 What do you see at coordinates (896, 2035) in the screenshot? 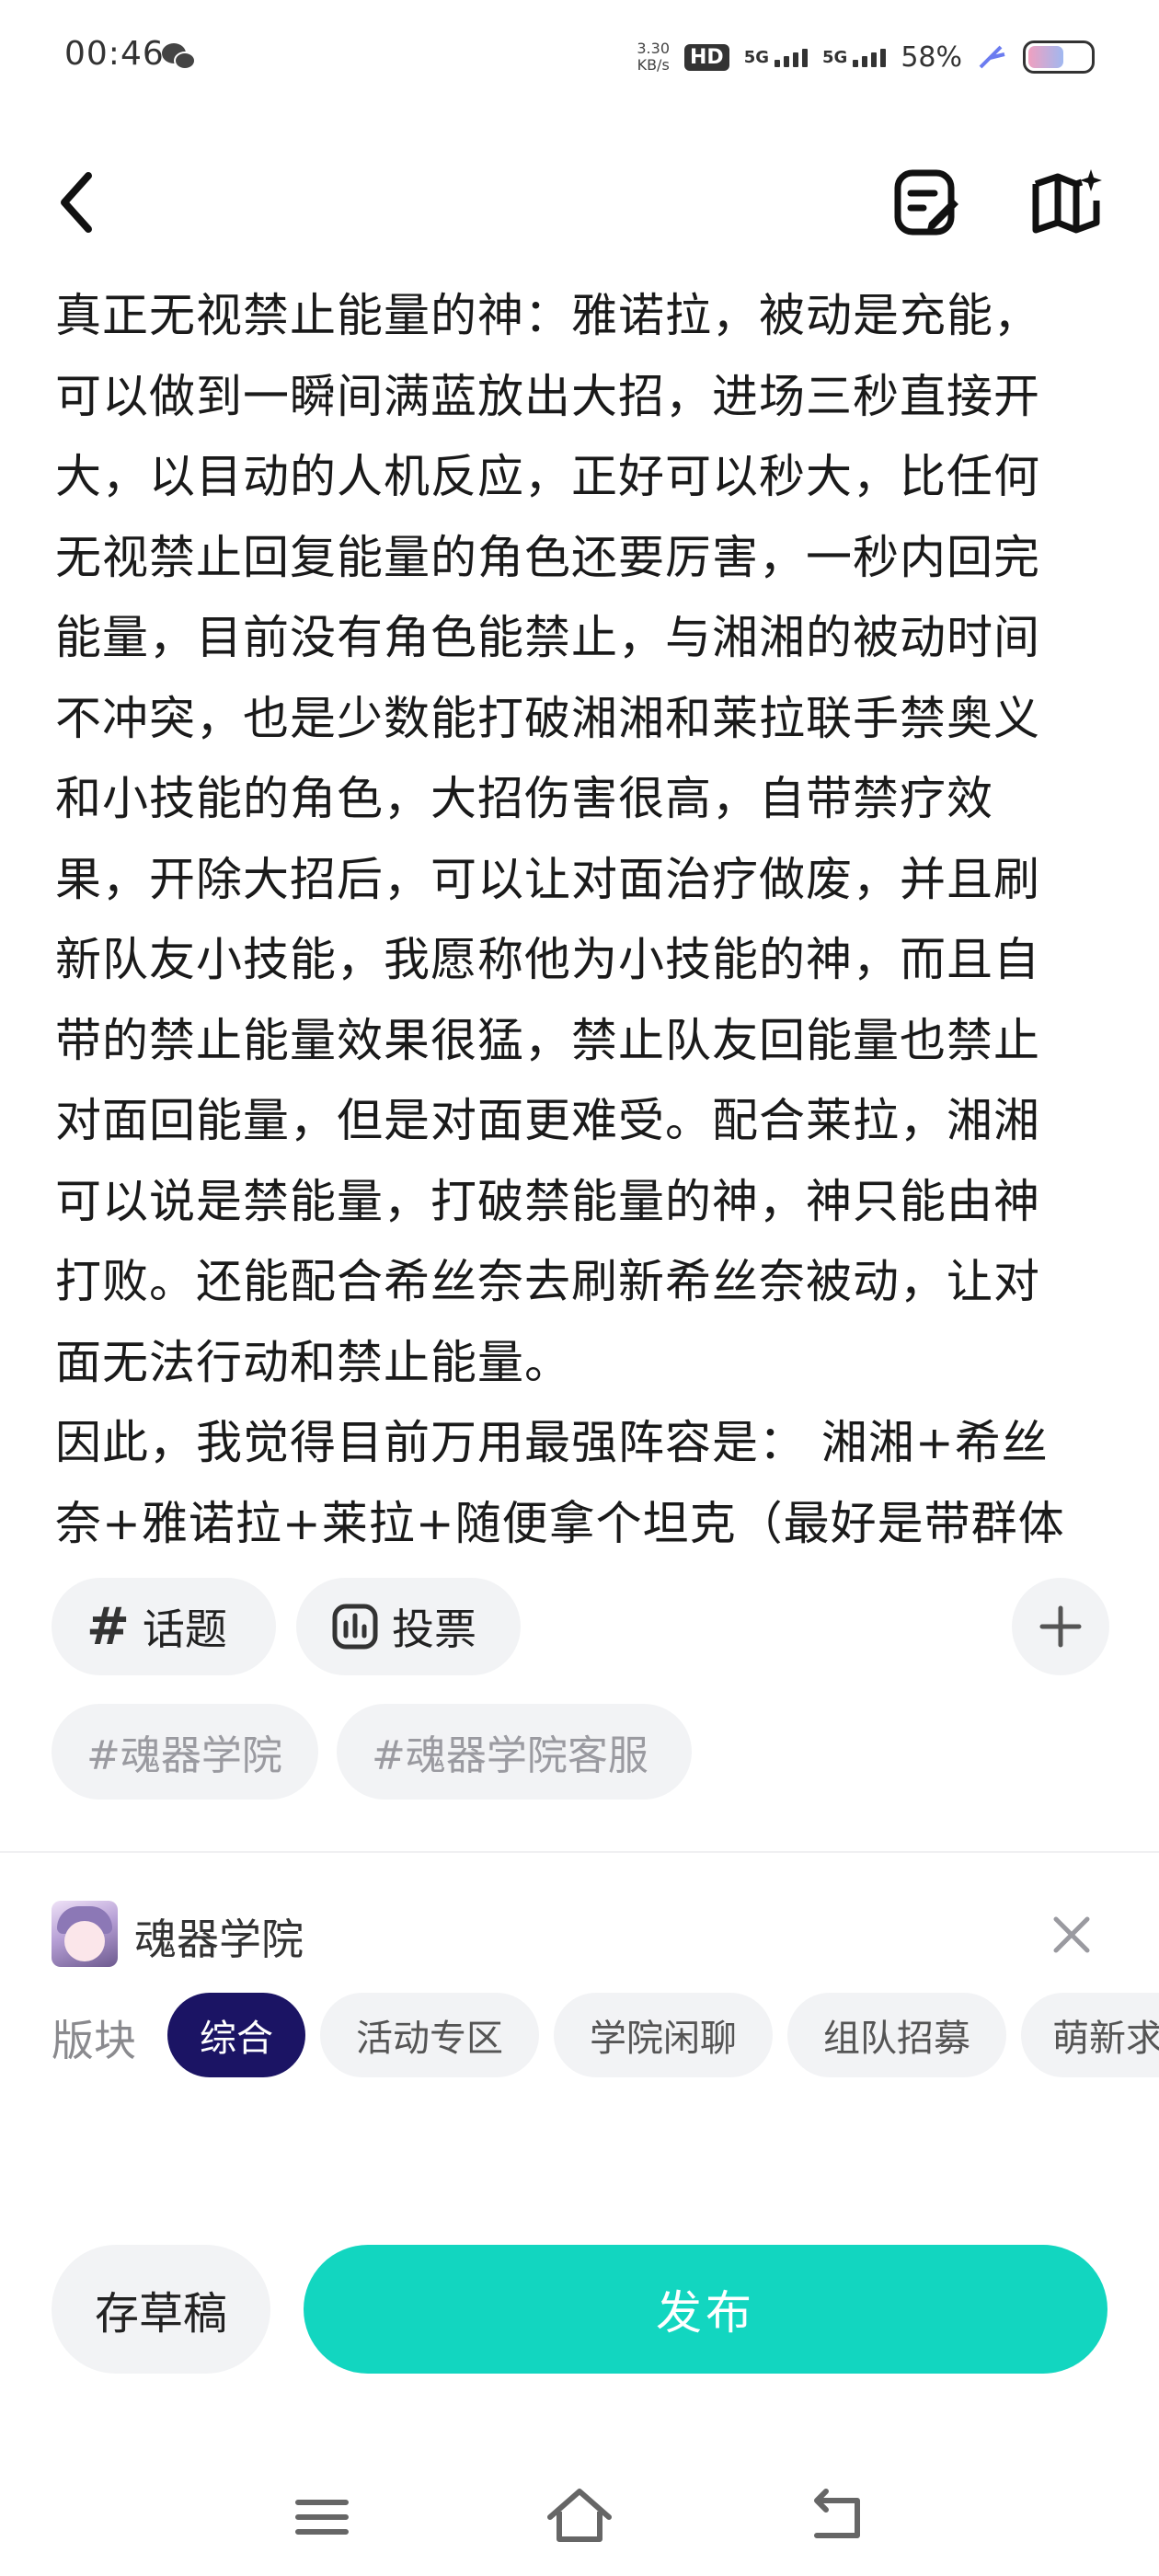
I see `board-chip-team: 组队招募` at bounding box center [896, 2035].